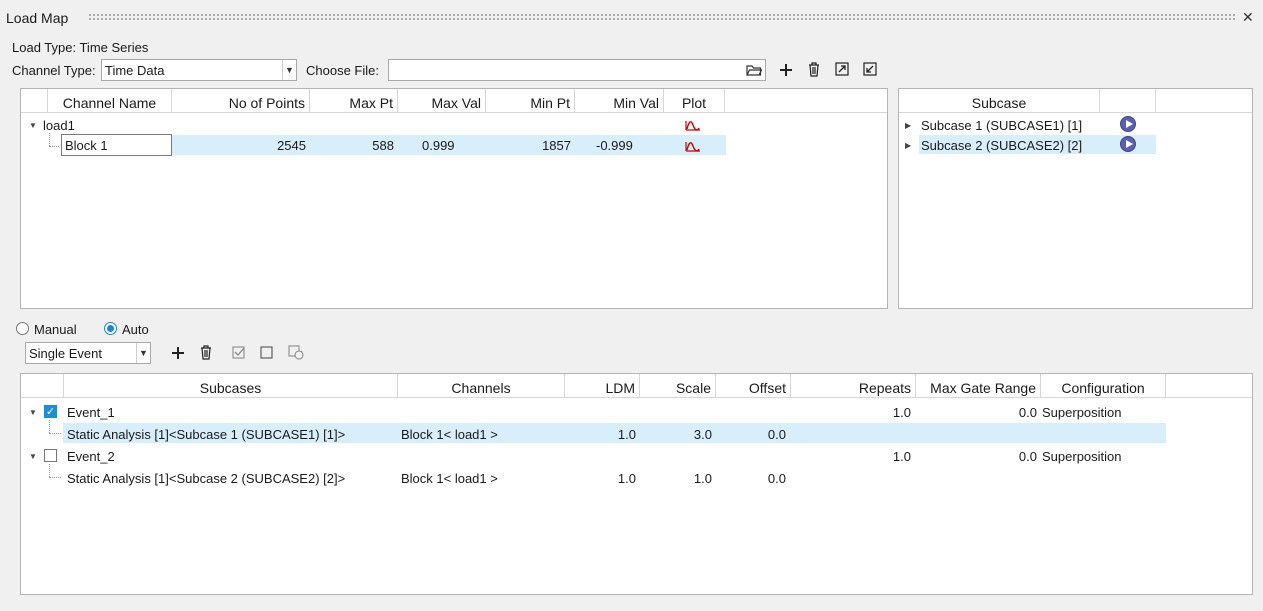 The width and height of the screenshot is (1263, 611). What do you see at coordinates (342, 70) in the screenshot?
I see `choose-file-label: Choose File:` at bounding box center [342, 70].